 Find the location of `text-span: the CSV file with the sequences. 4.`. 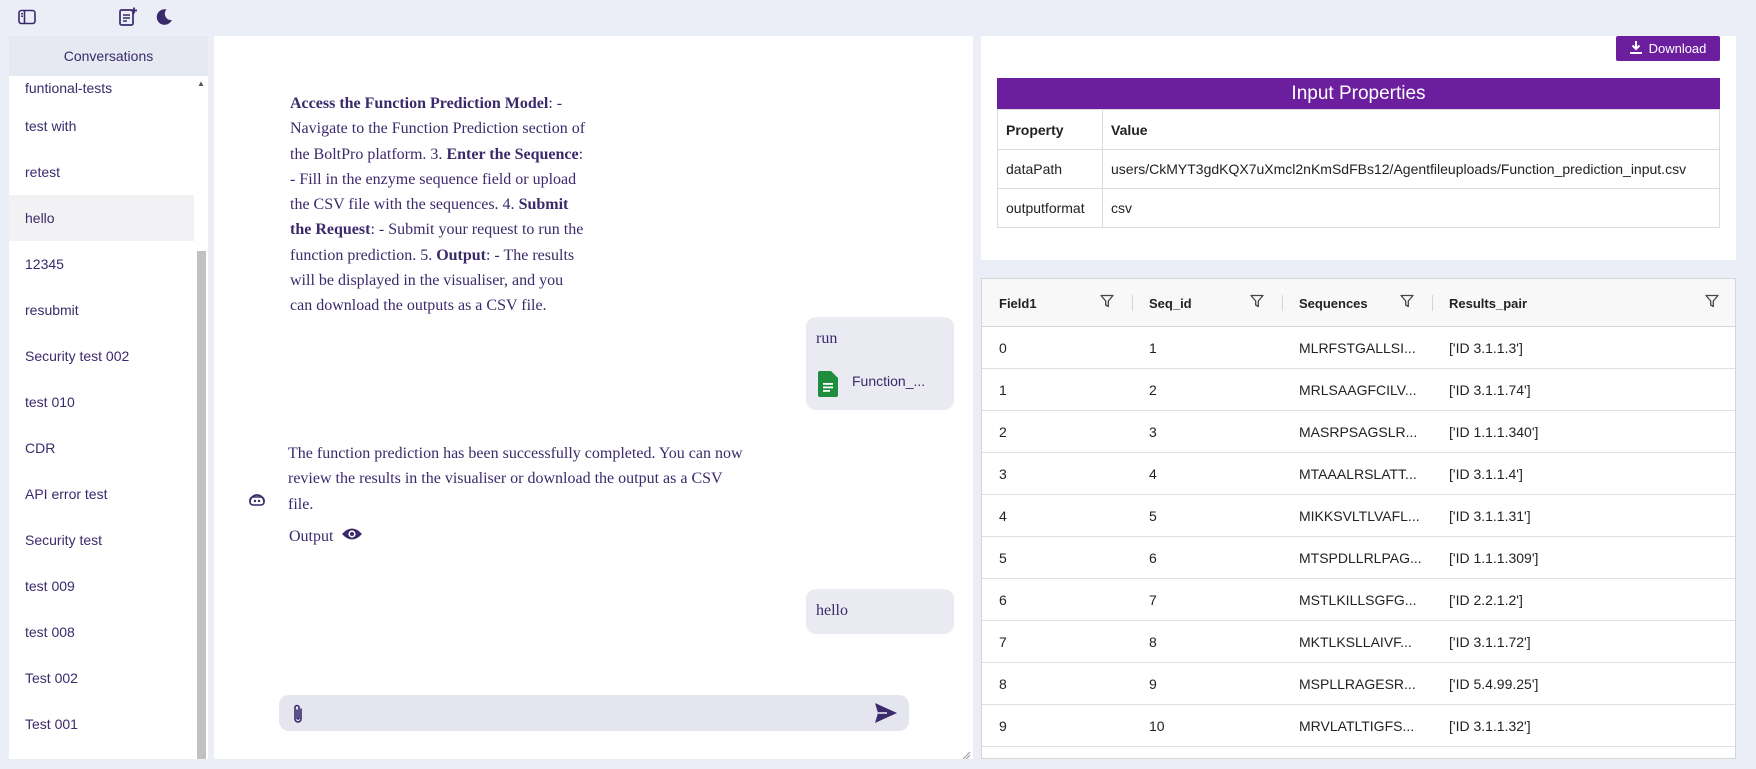

text-span: the CSV file with the sequences. 4. is located at coordinates (404, 205).